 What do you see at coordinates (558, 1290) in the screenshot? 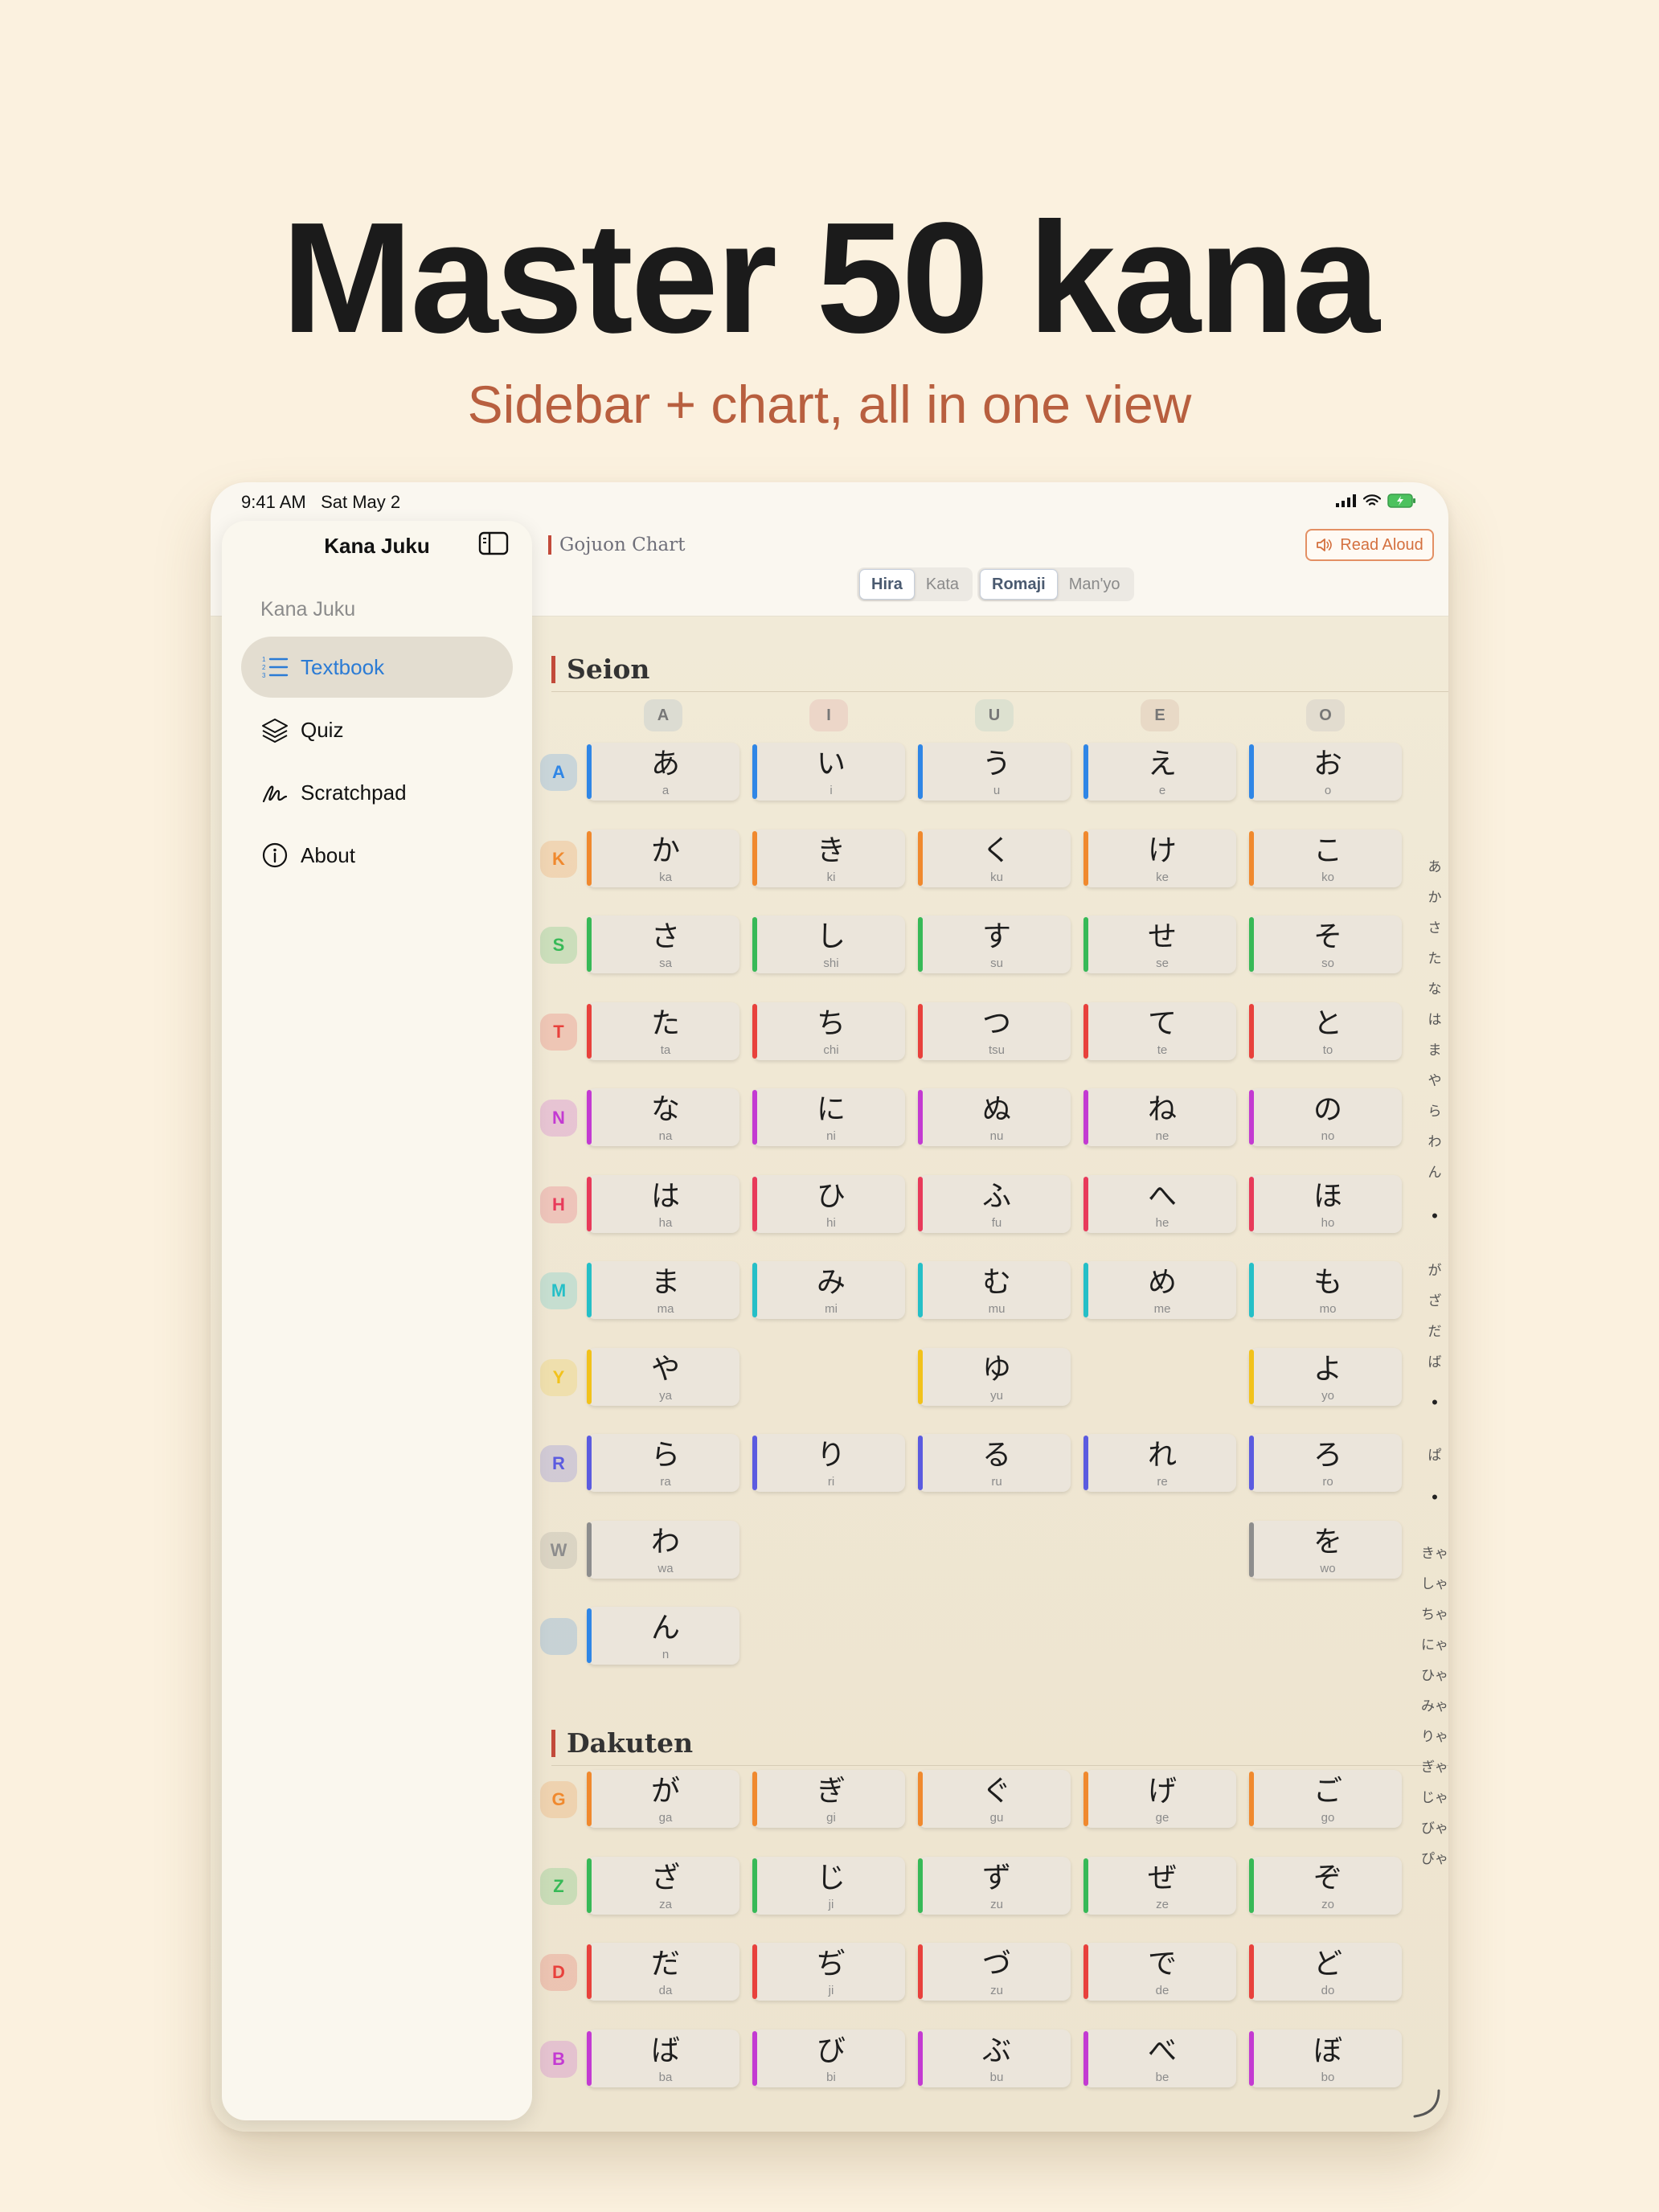
I see `row-header: M` at bounding box center [558, 1290].